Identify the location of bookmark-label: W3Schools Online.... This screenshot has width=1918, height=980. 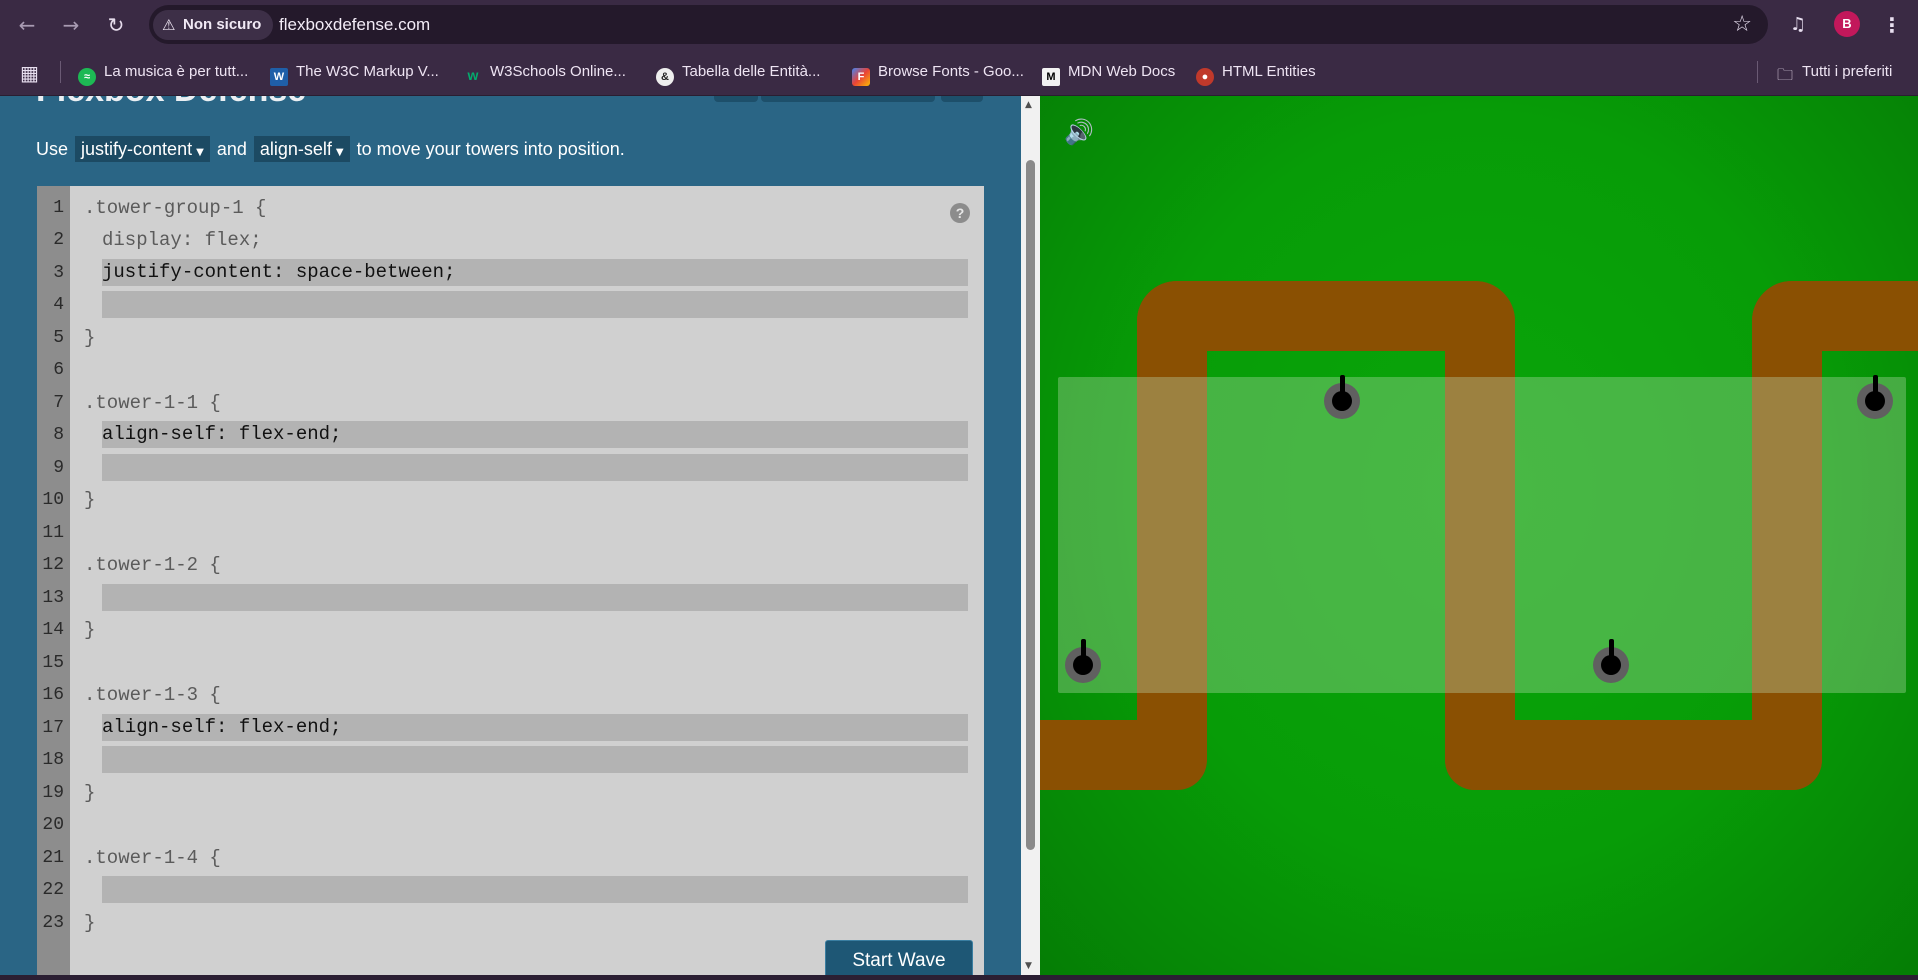
(558, 71).